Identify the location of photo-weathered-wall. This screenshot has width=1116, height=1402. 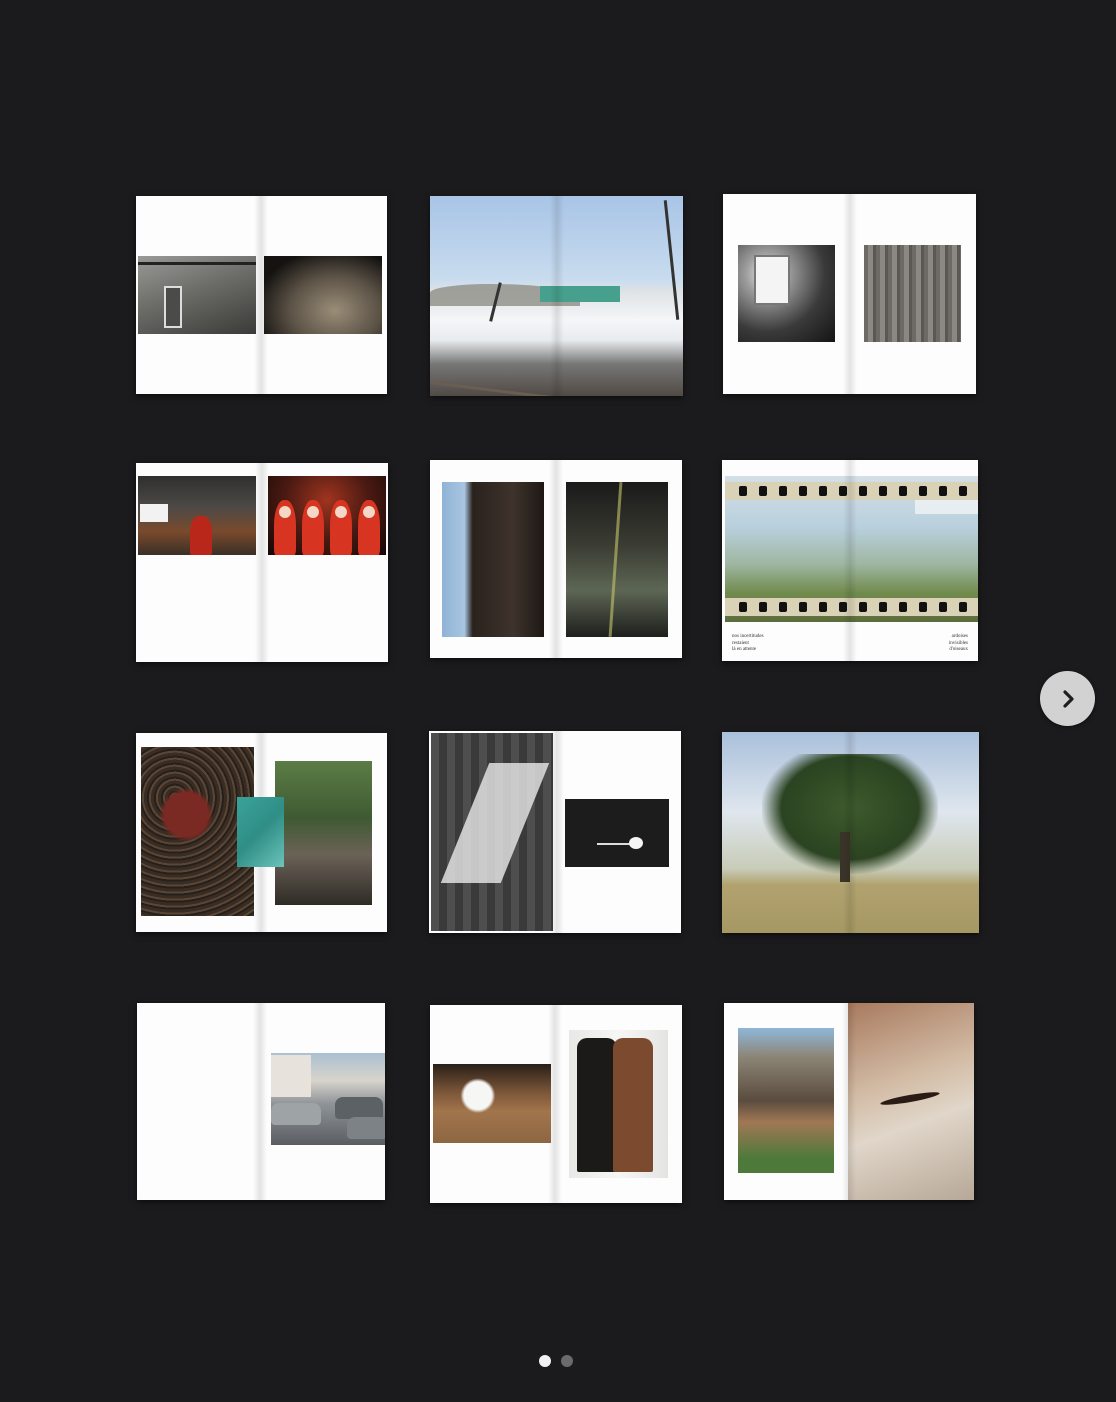
(786, 1100).